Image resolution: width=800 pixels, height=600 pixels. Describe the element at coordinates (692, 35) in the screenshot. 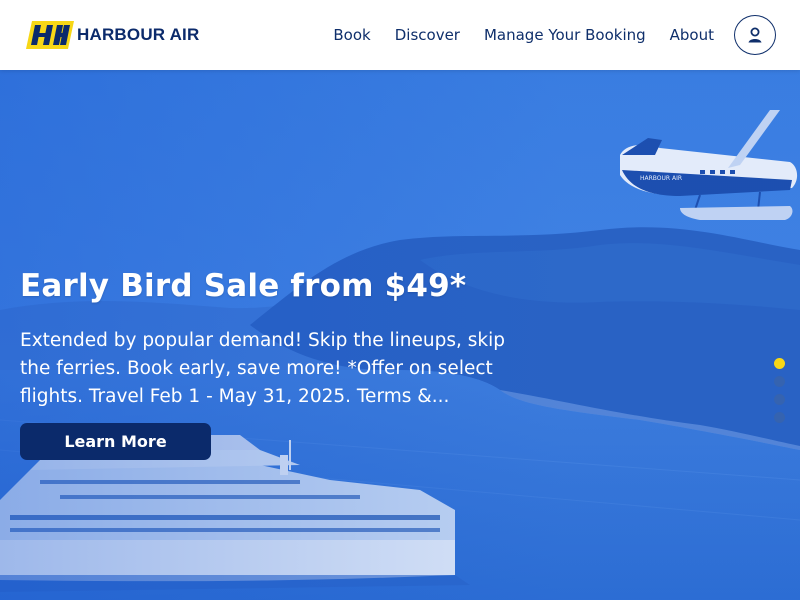

I see `nav-item-about: About` at that location.